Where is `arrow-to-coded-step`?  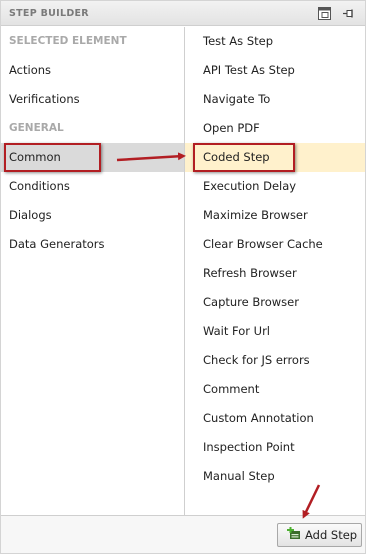 arrow-to-coded-step is located at coordinates (151, 157).